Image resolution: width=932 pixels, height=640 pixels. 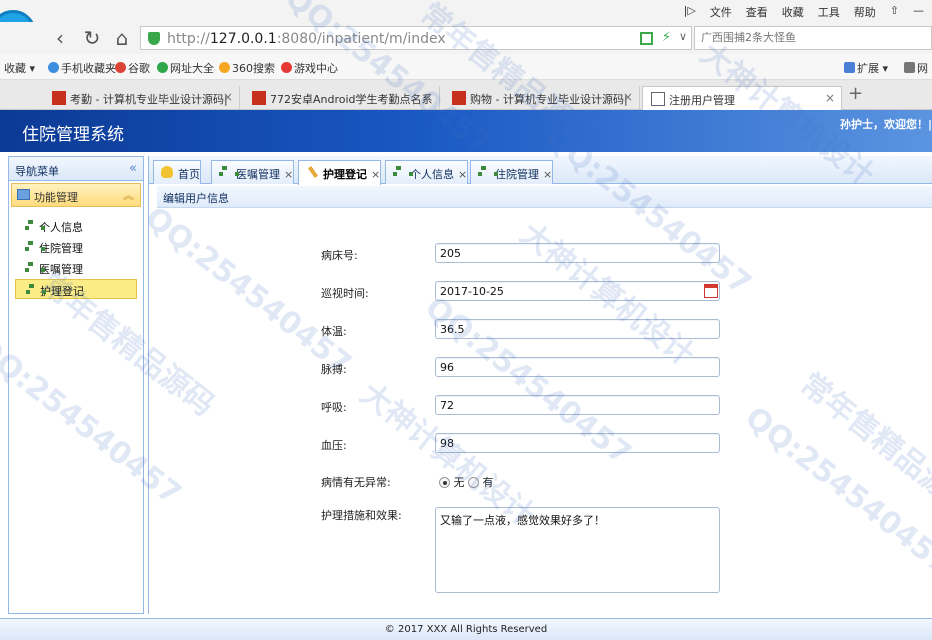 I want to click on reload-icon: ↻, so click(x=92, y=38).